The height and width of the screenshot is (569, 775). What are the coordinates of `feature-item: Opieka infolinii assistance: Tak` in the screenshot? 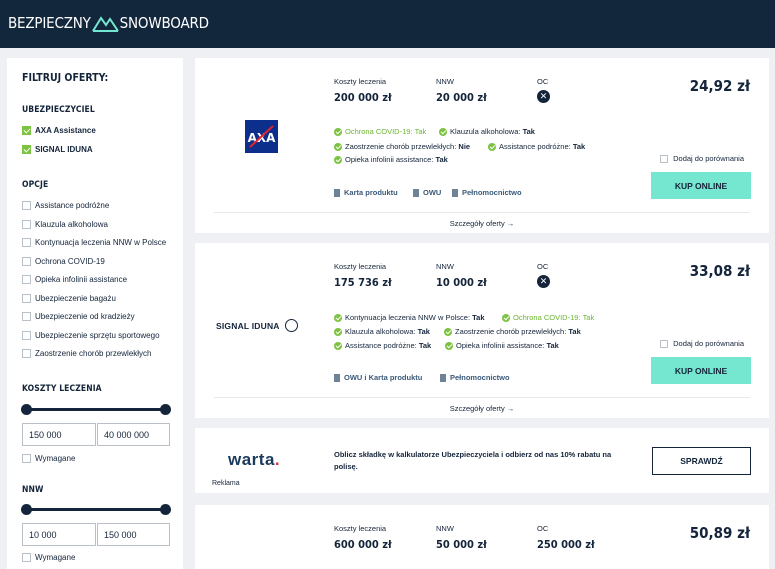 It's located at (391, 159).